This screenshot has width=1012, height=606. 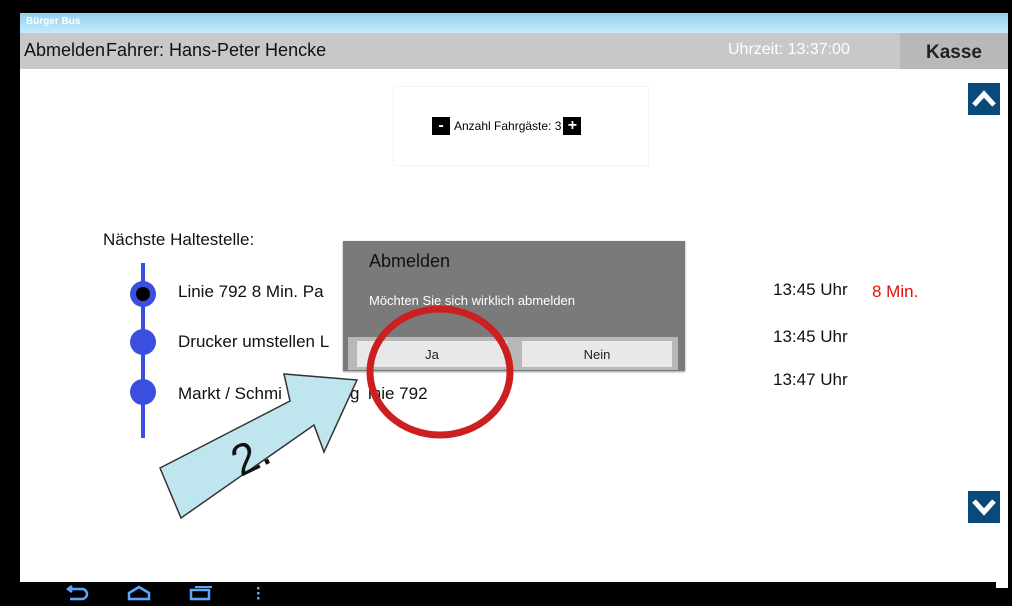 I want to click on kasse-button: Kasse, so click(x=954, y=51).